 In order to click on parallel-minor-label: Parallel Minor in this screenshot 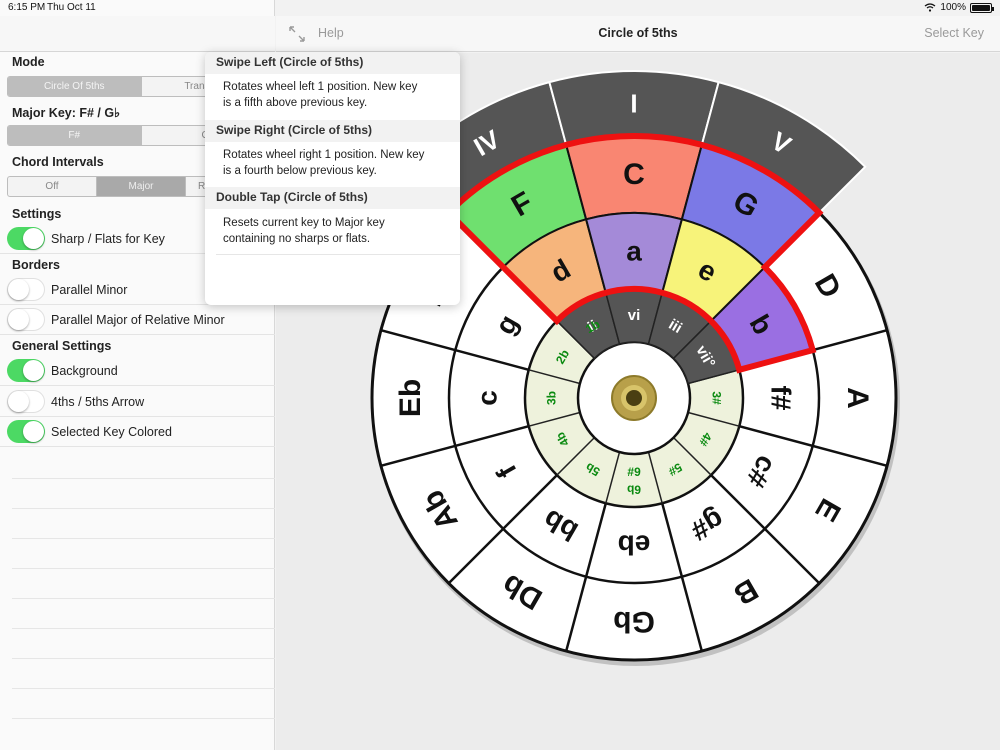, I will do `click(89, 289)`.